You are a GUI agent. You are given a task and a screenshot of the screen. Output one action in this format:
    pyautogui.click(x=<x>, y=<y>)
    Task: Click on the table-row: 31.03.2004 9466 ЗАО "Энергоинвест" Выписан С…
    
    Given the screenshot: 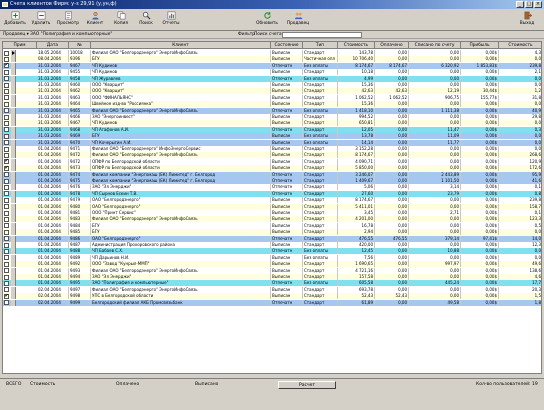 What is the action you would take?
    pyautogui.click(x=272, y=117)
    